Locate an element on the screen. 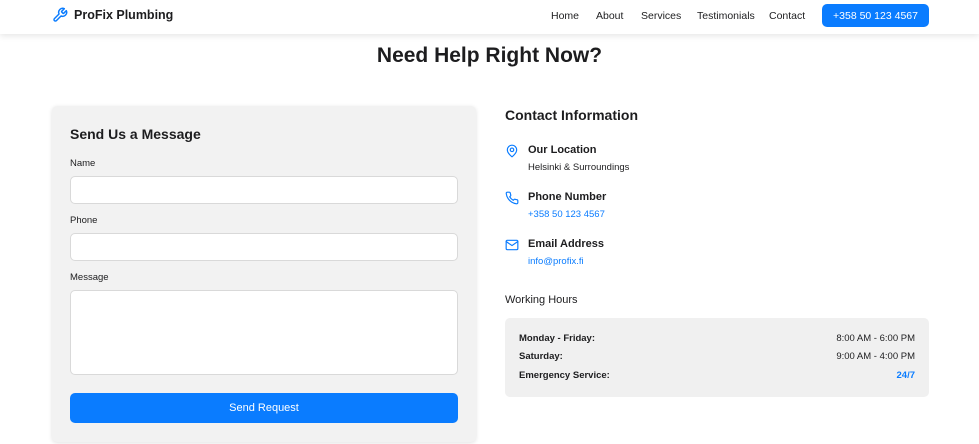 This screenshot has width=979, height=444. hours-row: Emergency Service: 24/7 is located at coordinates (717, 377).